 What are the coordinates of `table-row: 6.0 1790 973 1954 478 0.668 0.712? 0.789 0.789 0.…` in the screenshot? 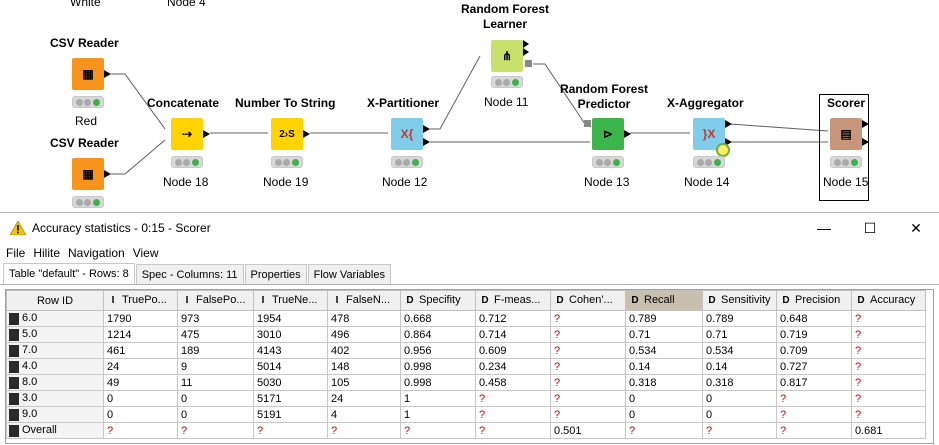 It's located at (466, 318).